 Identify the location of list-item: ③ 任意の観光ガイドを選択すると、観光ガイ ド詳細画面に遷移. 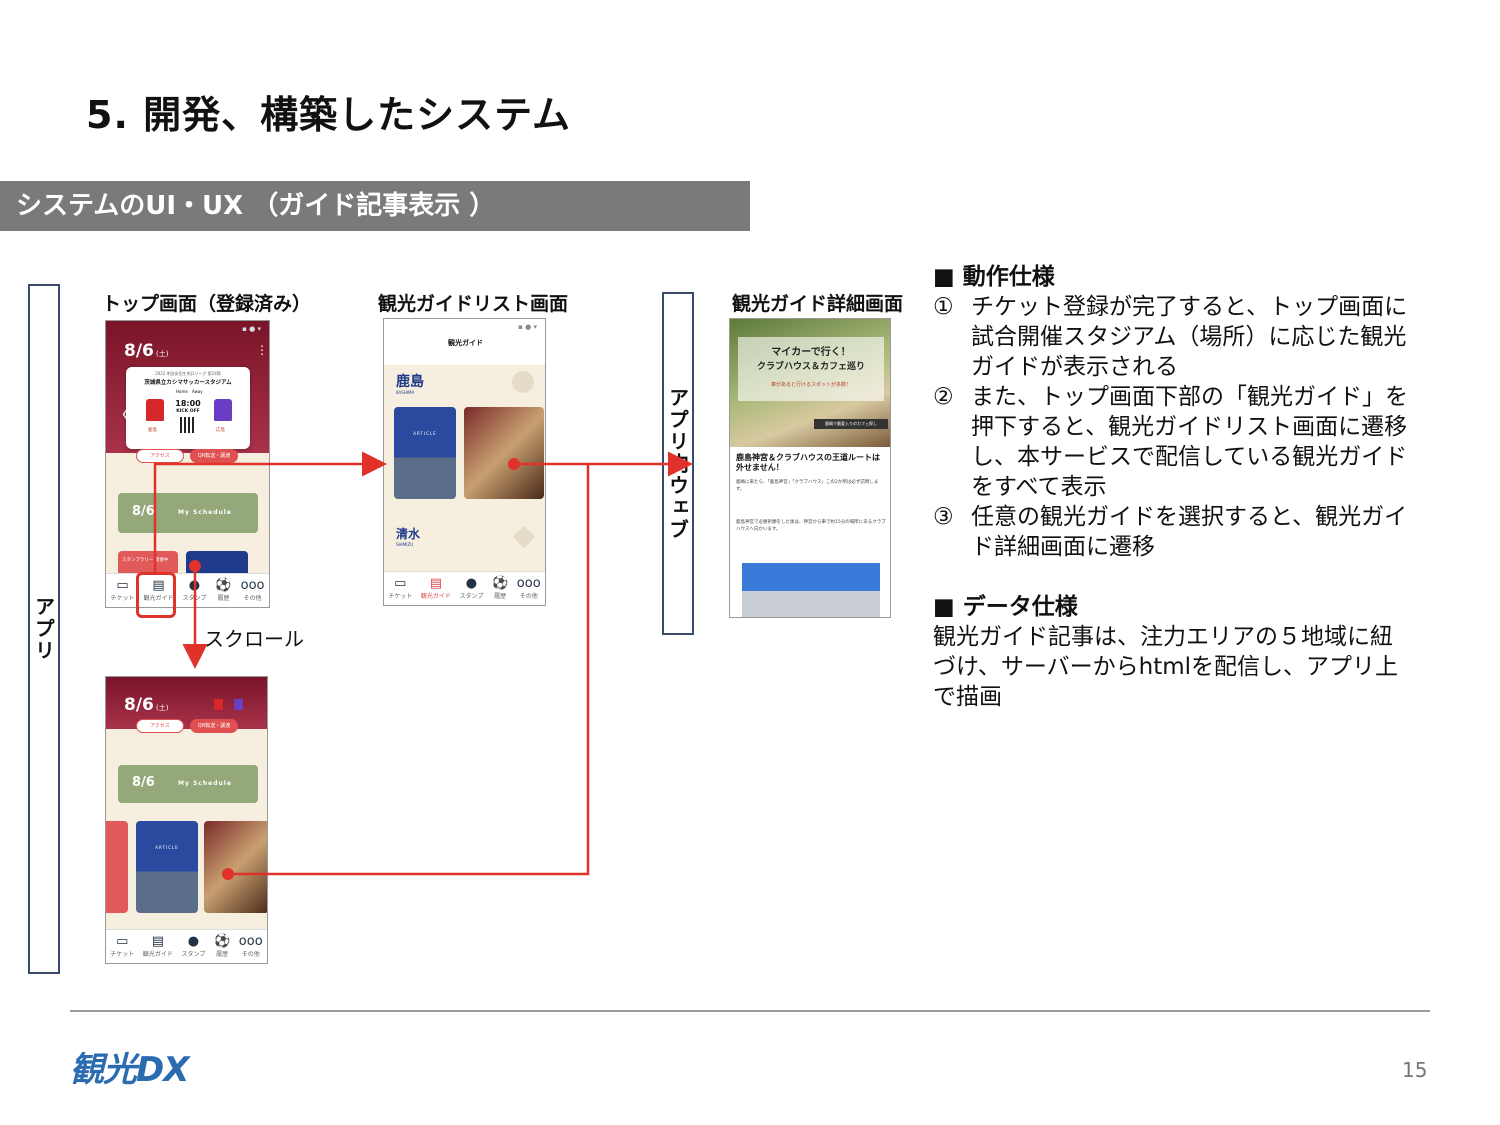
(1170, 532).